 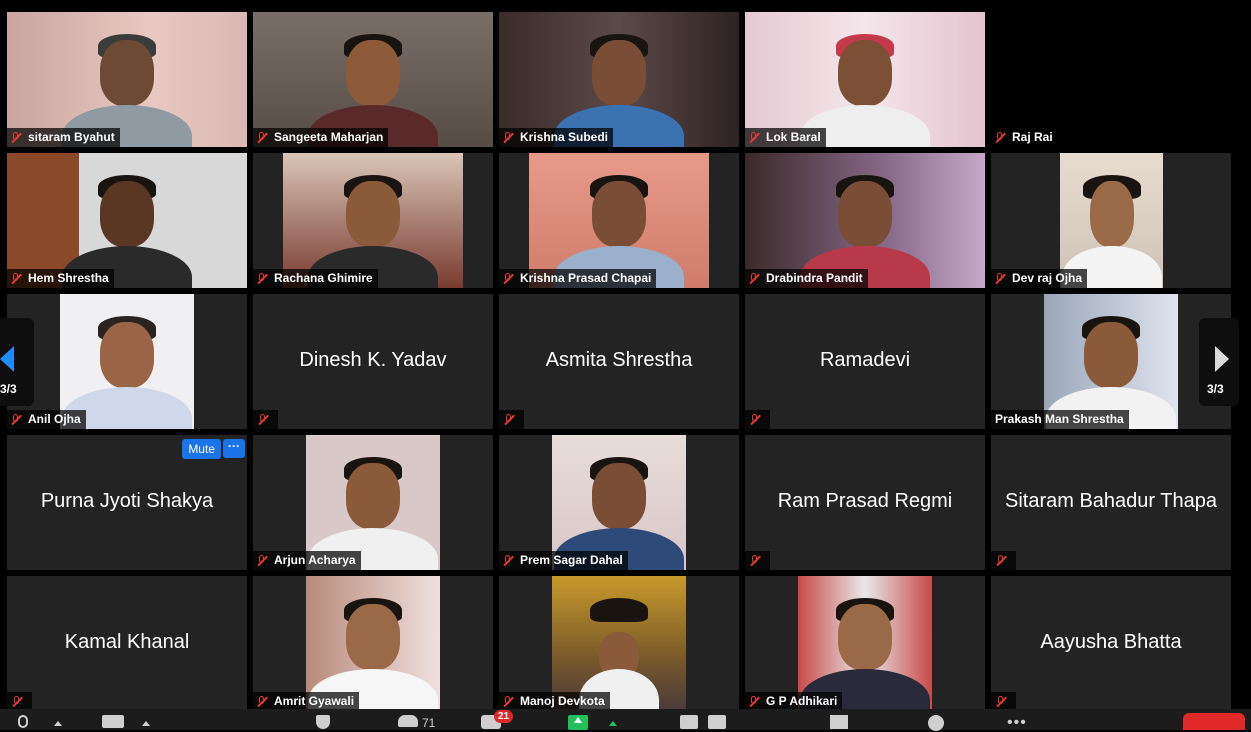 I want to click on participant-name: Anil Ojha, so click(x=54, y=419).